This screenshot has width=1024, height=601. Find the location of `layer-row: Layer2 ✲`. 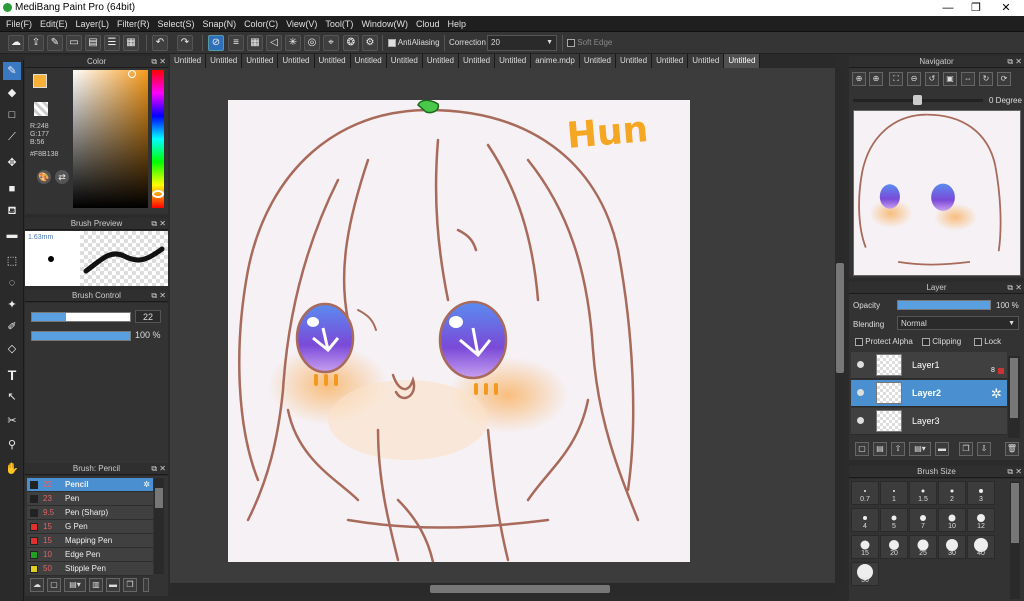

layer-row: Layer2 ✲ is located at coordinates (929, 393).